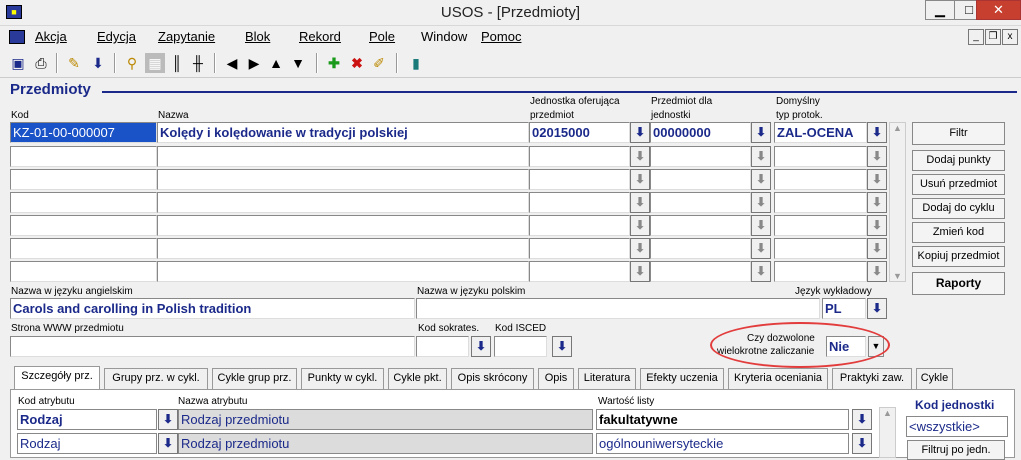  I want to click on www-field, so click(212, 346).